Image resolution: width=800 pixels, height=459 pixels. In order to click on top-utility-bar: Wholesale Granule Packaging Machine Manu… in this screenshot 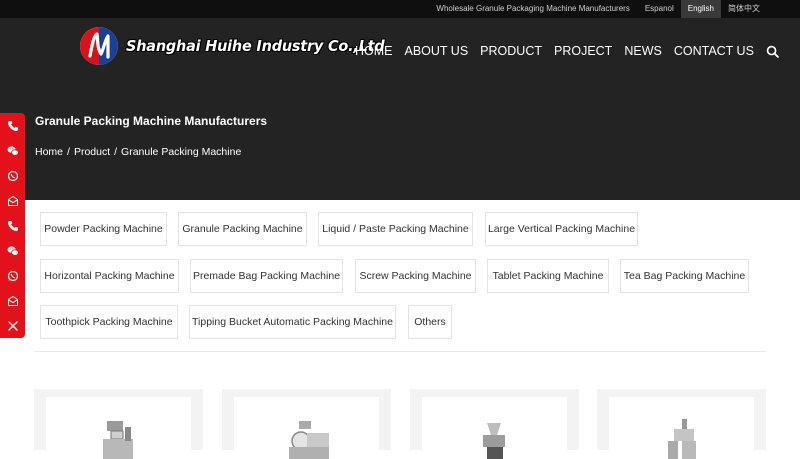, I will do `click(400, 9)`.